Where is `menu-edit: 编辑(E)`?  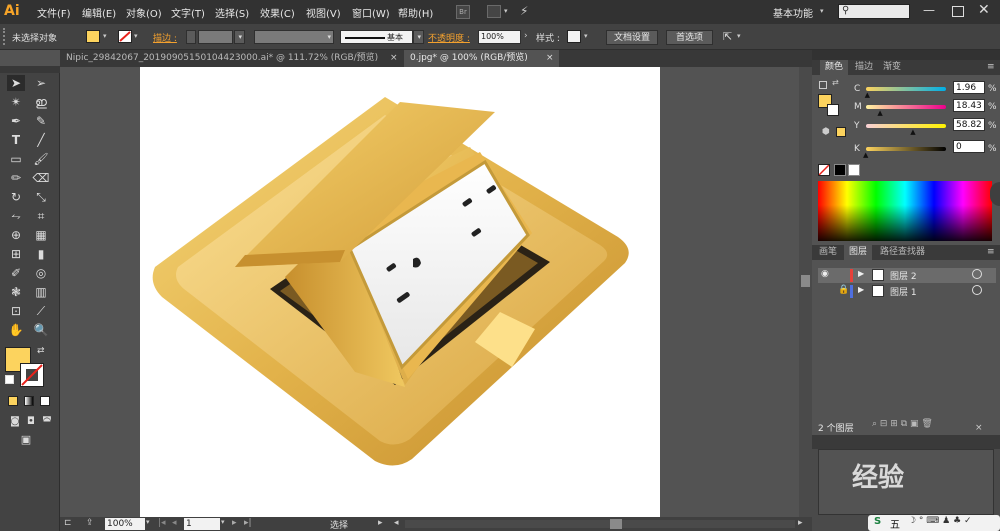
menu-edit: 编辑(E) is located at coordinates (99, 12).